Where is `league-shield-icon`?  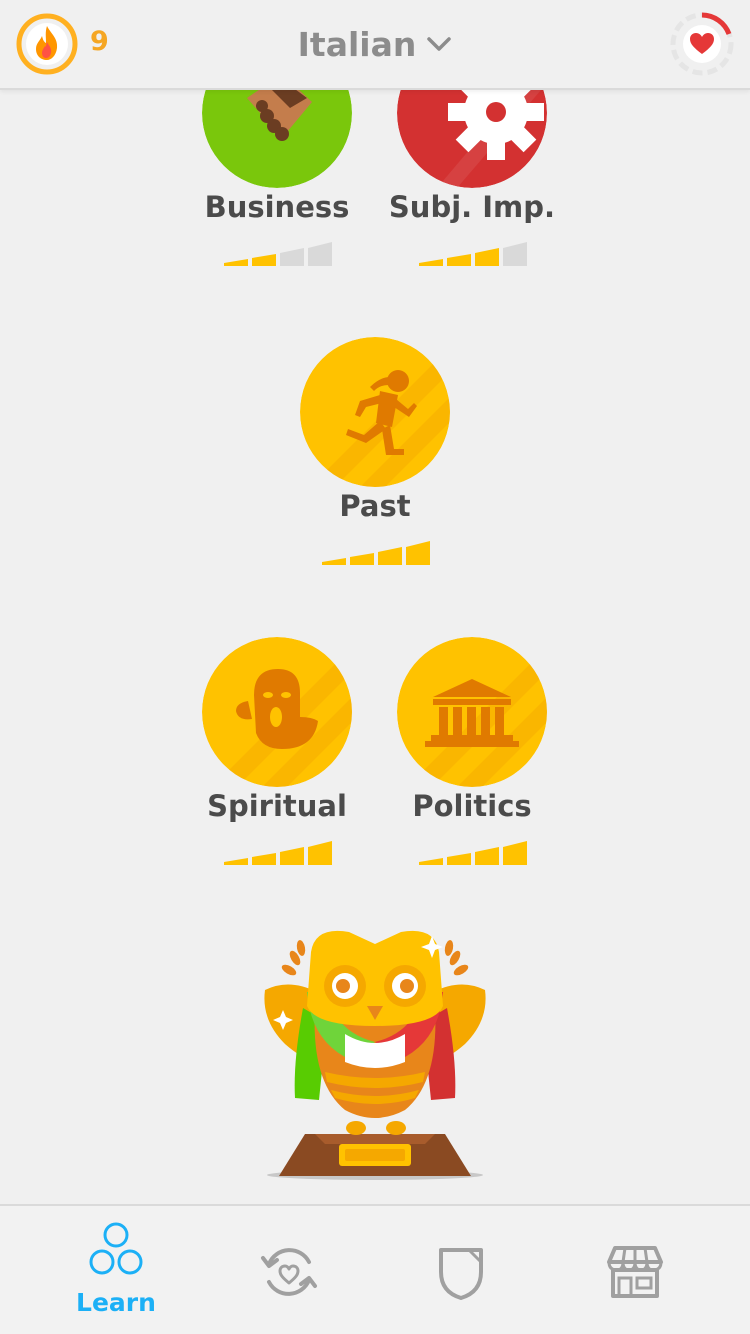 league-shield-icon is located at coordinates (461, 1274).